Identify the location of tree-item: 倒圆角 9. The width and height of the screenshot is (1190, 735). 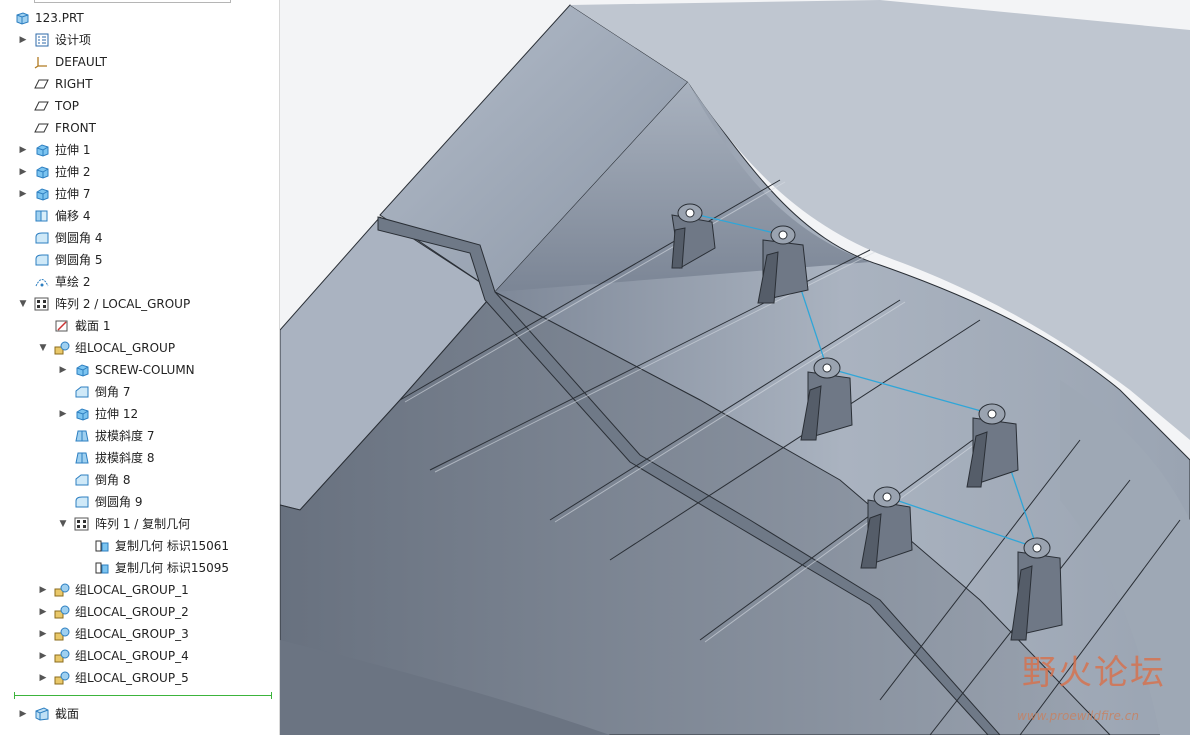
(139, 502).